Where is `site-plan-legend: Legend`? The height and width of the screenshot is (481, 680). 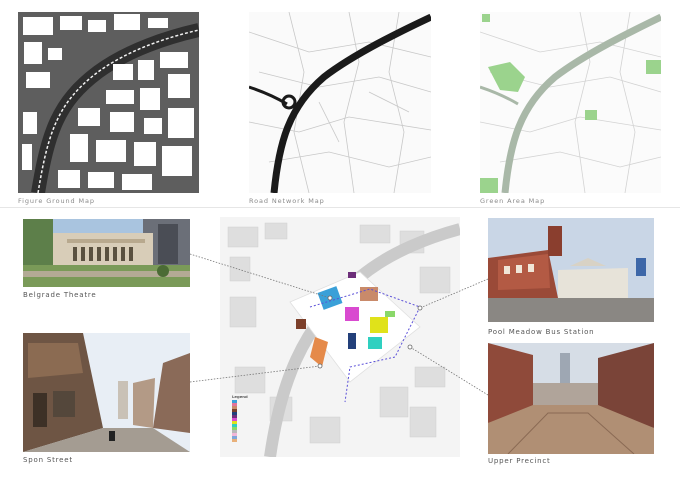
site-plan-legend: Legend is located at coordinates (287, 418).